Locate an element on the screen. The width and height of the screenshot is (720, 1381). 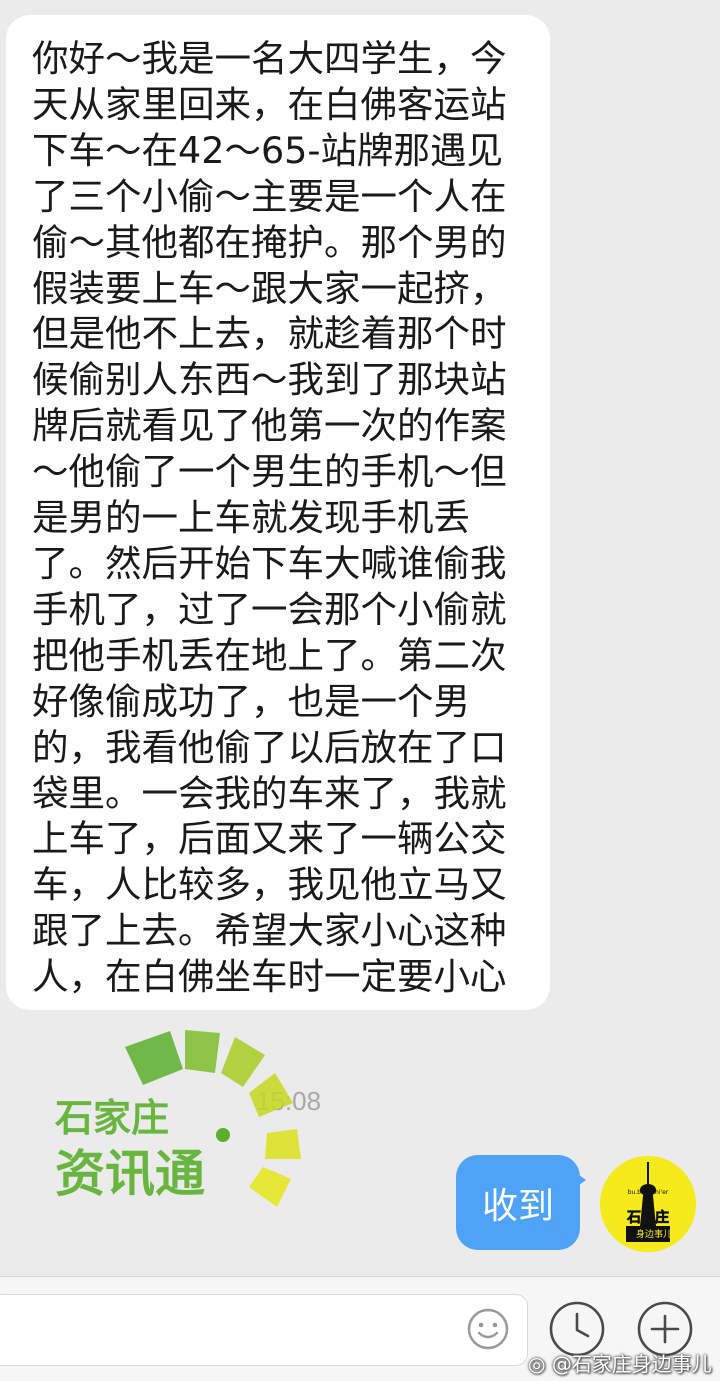
message-input is located at coordinates (264, 1330).